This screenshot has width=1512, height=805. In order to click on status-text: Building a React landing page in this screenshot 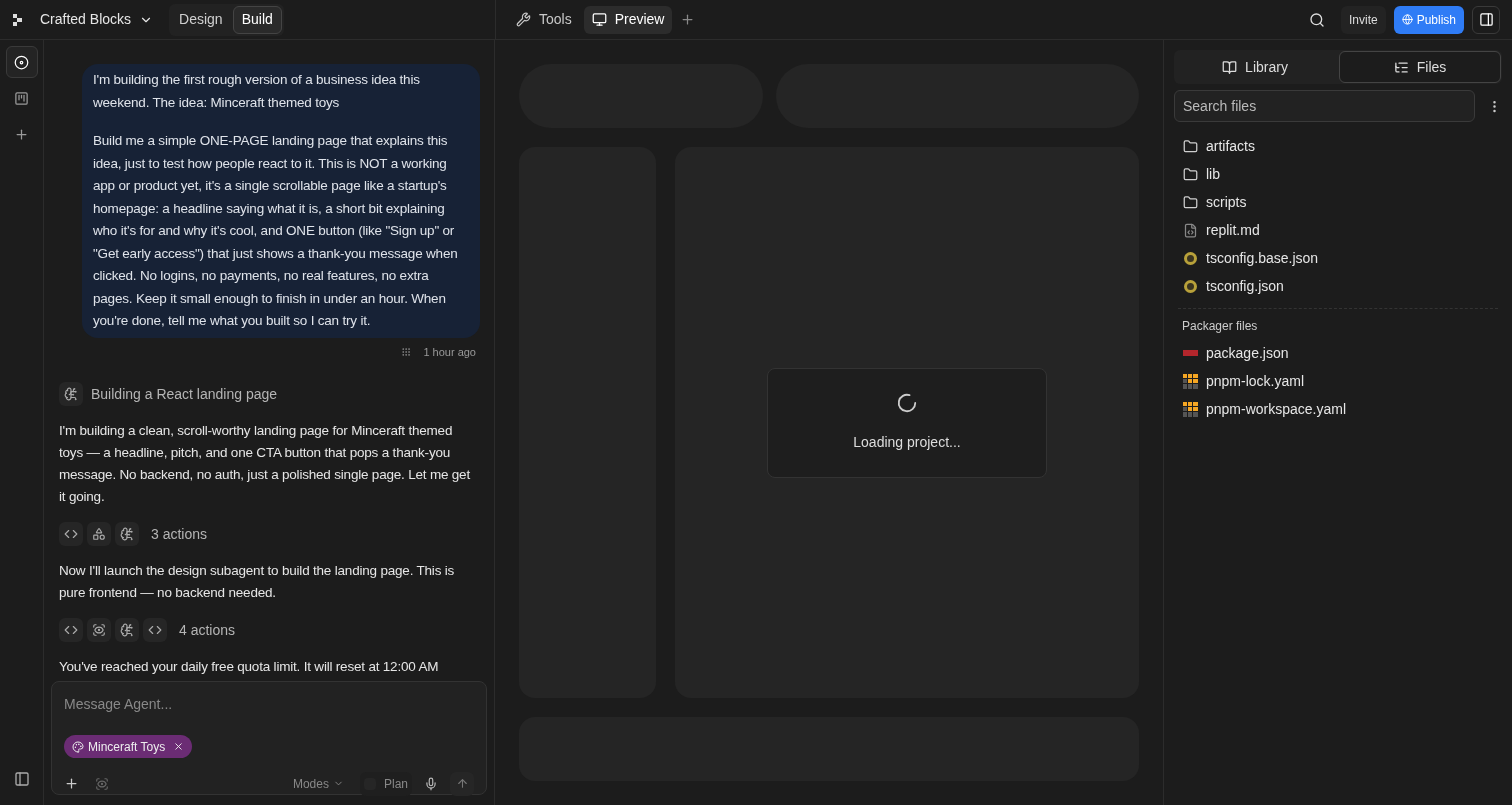, I will do `click(184, 394)`.